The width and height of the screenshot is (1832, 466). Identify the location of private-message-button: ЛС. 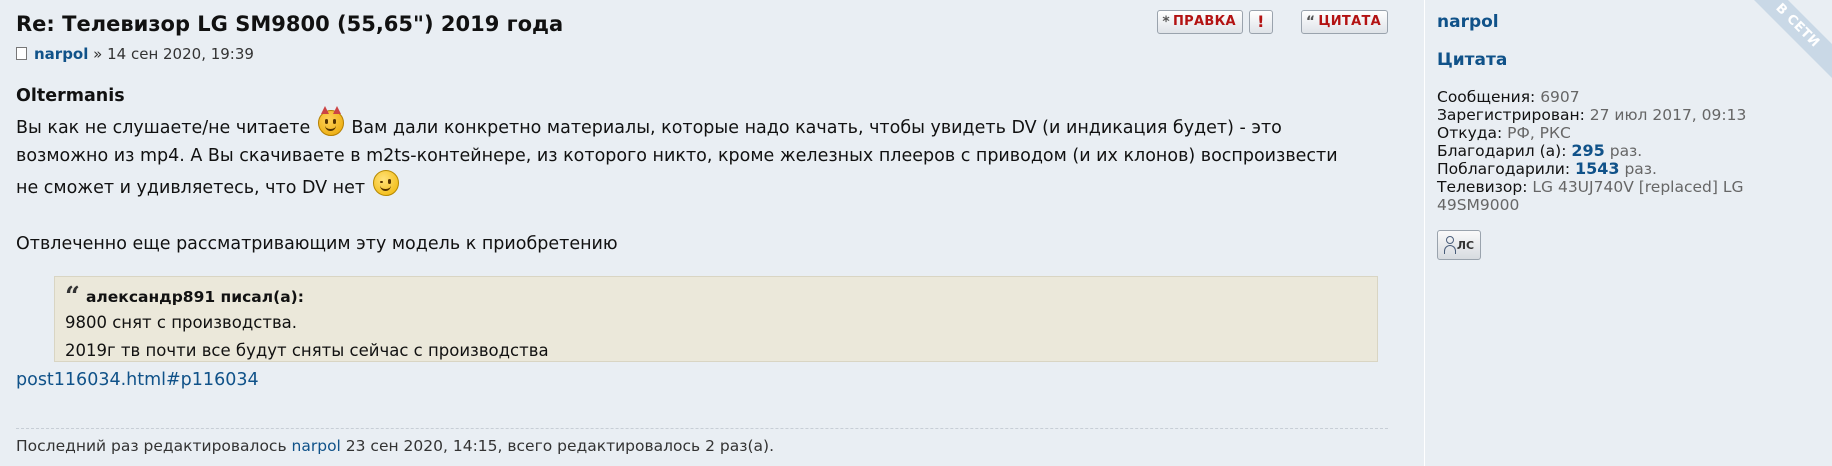
(1459, 245).